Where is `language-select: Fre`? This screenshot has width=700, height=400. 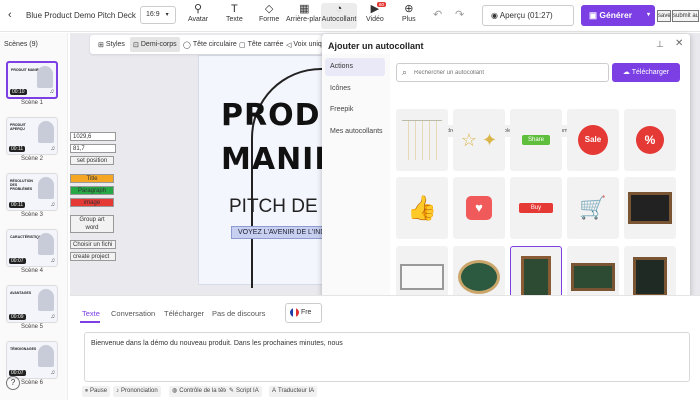
language-select: Fre is located at coordinates (303, 313).